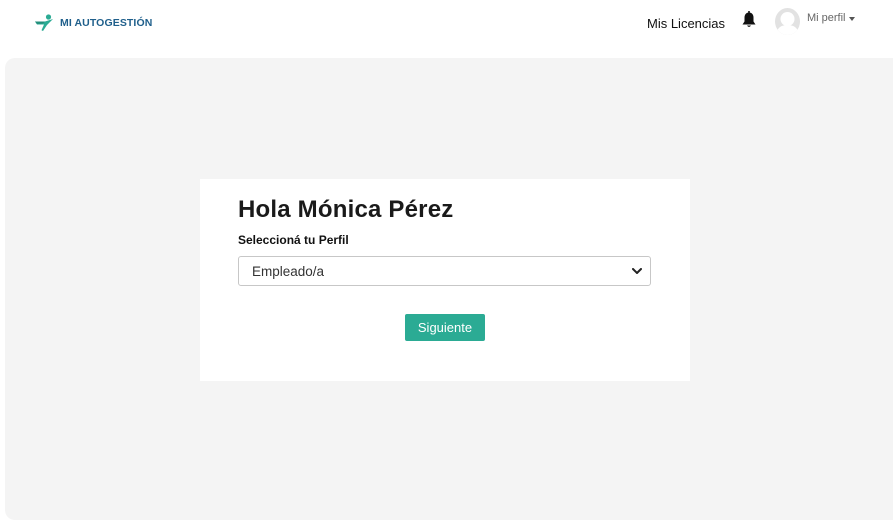 This screenshot has height=520, width=893. I want to click on brand: MI AUTOGESTIÓN, so click(93, 23).